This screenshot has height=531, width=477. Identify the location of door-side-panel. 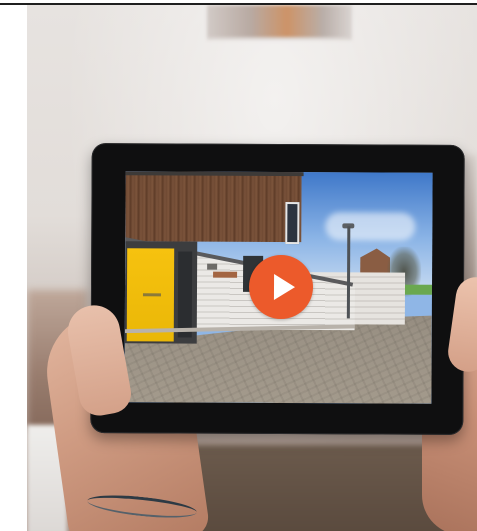
(185, 294).